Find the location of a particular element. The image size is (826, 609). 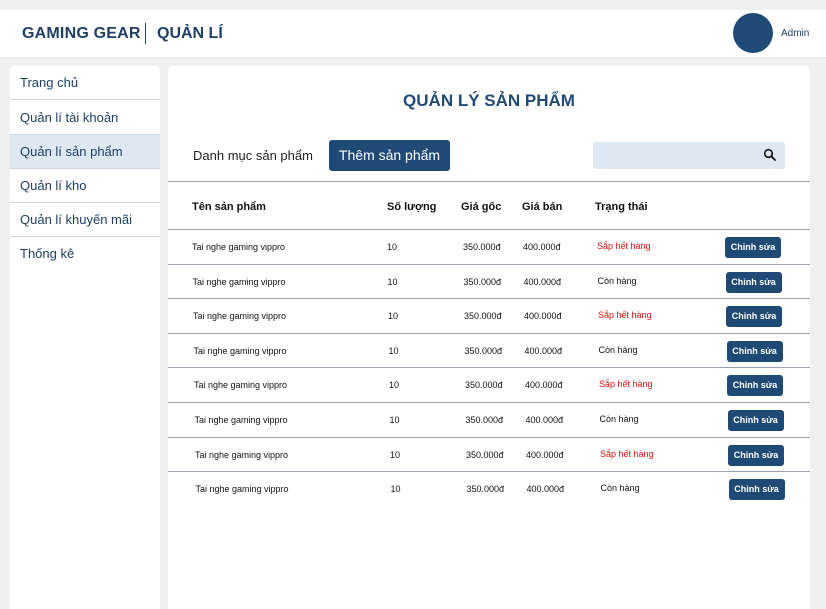

table-top-divider is located at coordinates (489, 181).